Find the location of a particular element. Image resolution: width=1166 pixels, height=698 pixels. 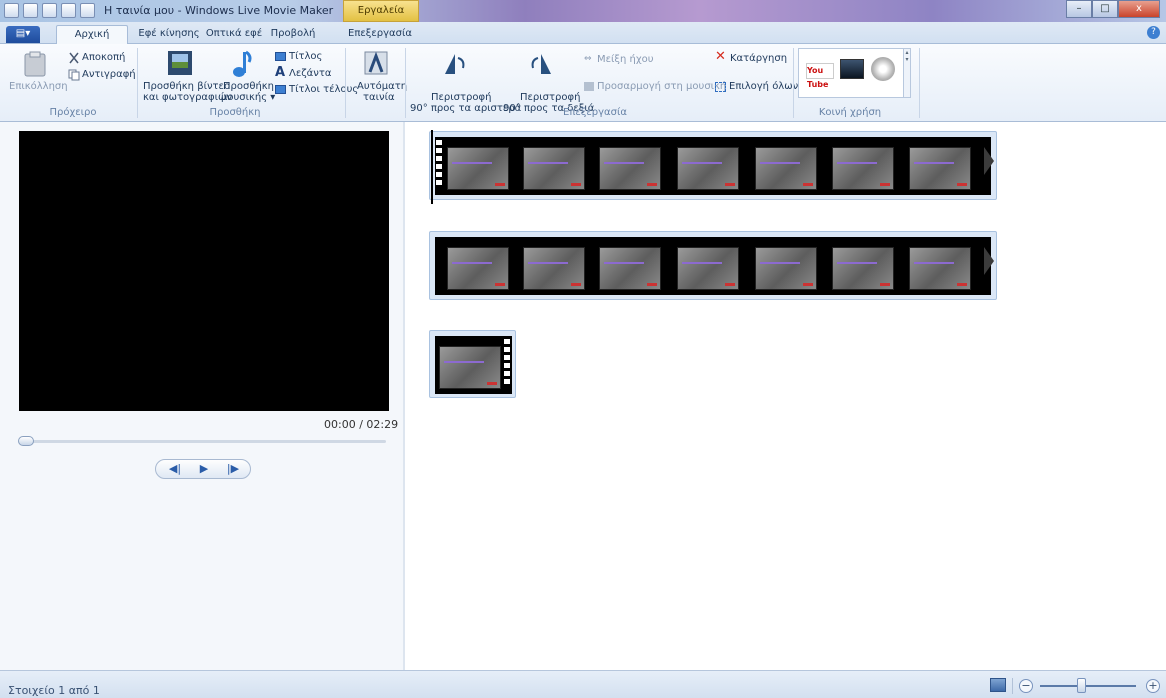

add-video-photos-button-line2: και φωτογραφιών is located at coordinates (187, 97).